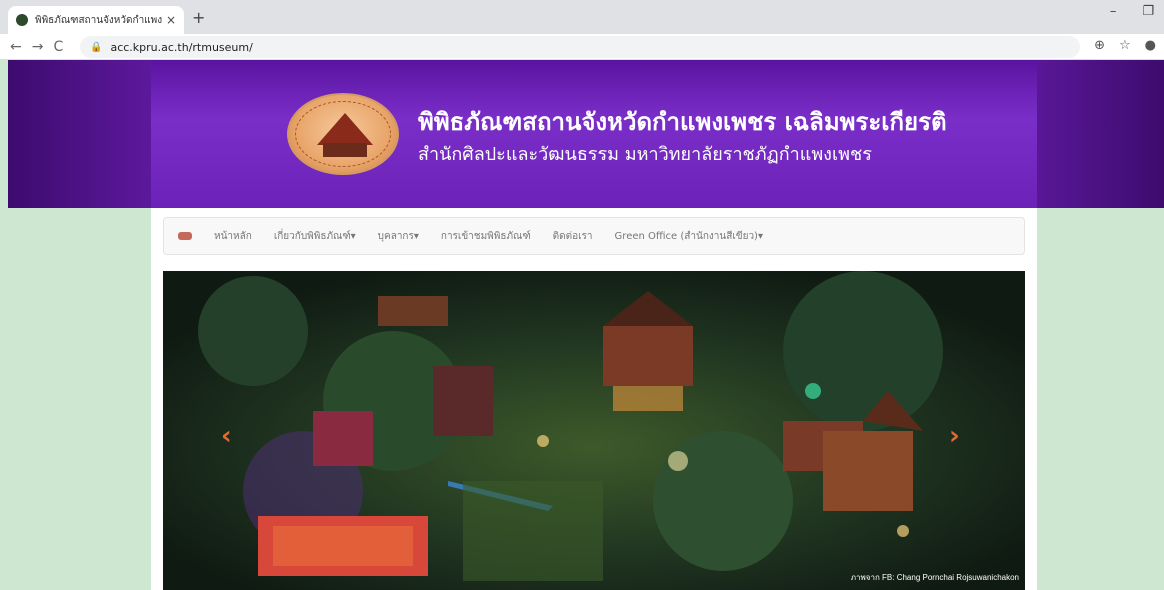  Describe the element at coordinates (58, 47) in the screenshot. I see `reload-button: C` at that location.